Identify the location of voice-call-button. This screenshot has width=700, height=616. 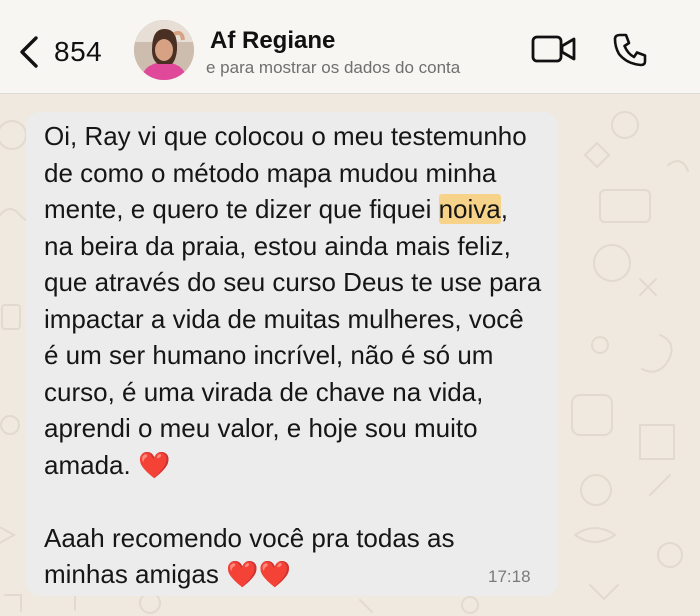
(630, 52).